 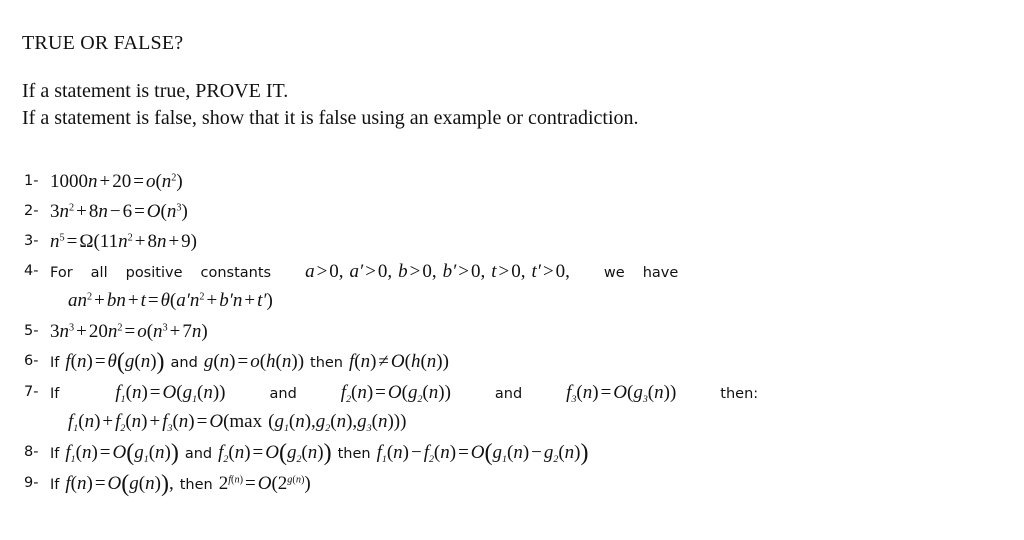 What do you see at coordinates (183, 300) in the screenshot?
I see `math-constant-a-prime: a′` at bounding box center [183, 300].